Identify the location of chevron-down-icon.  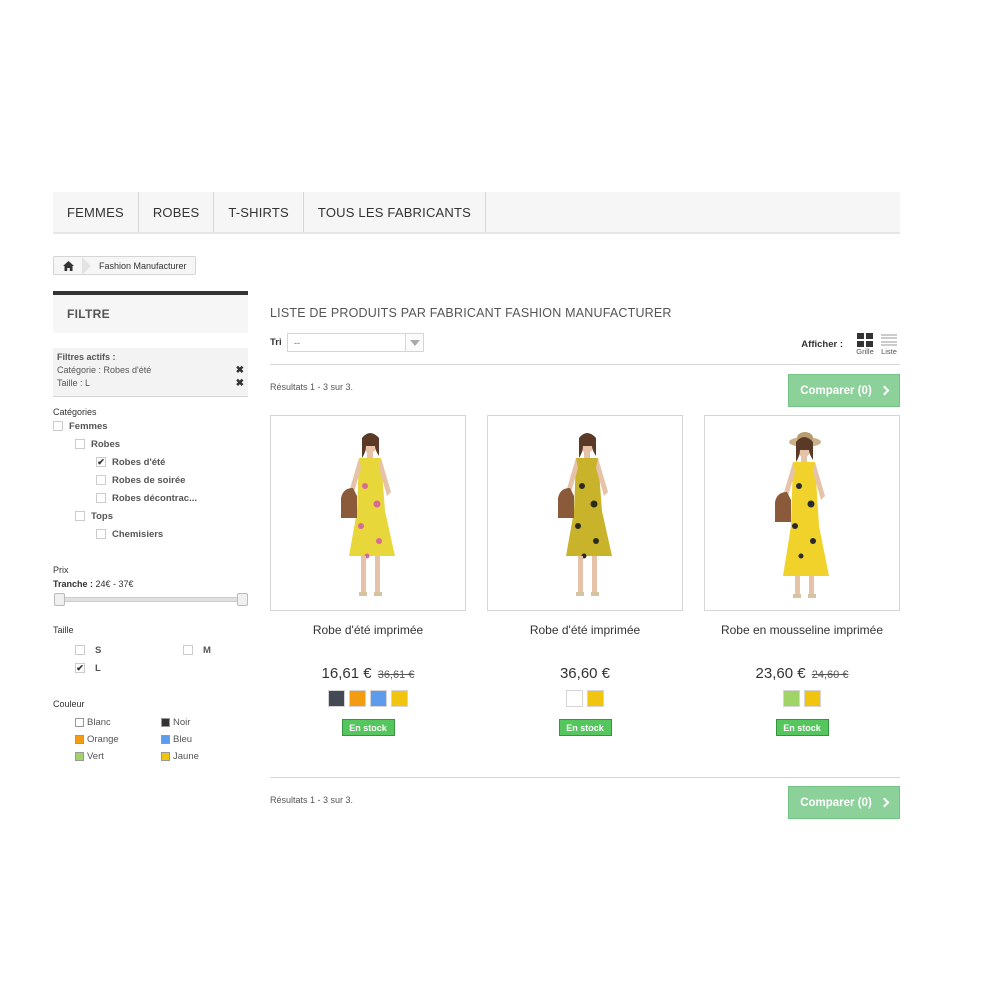
(414, 342).